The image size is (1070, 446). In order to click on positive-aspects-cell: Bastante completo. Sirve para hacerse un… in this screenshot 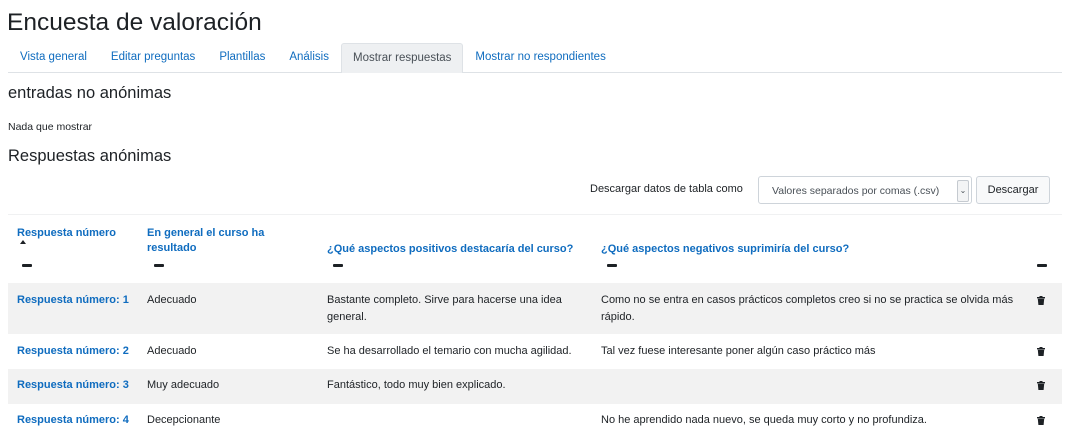, I will do `click(444, 308)`.